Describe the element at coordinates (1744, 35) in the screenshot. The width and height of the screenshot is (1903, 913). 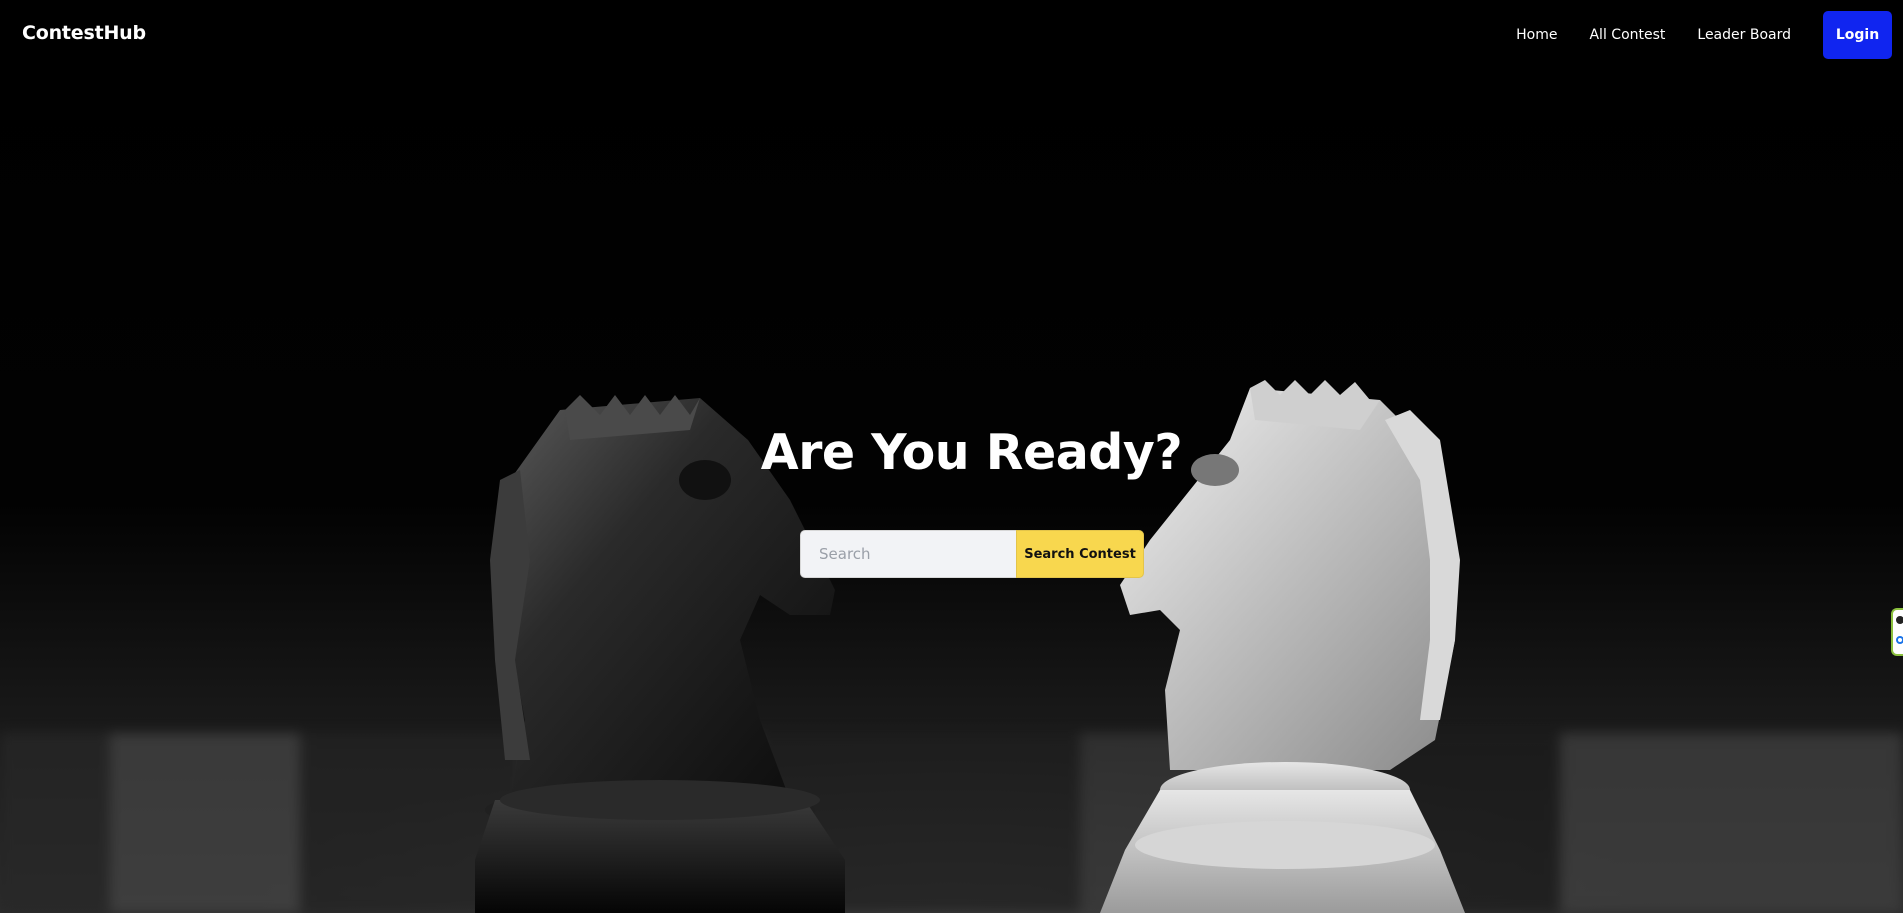
I see `nav-item-leader-board: Leader Board` at that location.